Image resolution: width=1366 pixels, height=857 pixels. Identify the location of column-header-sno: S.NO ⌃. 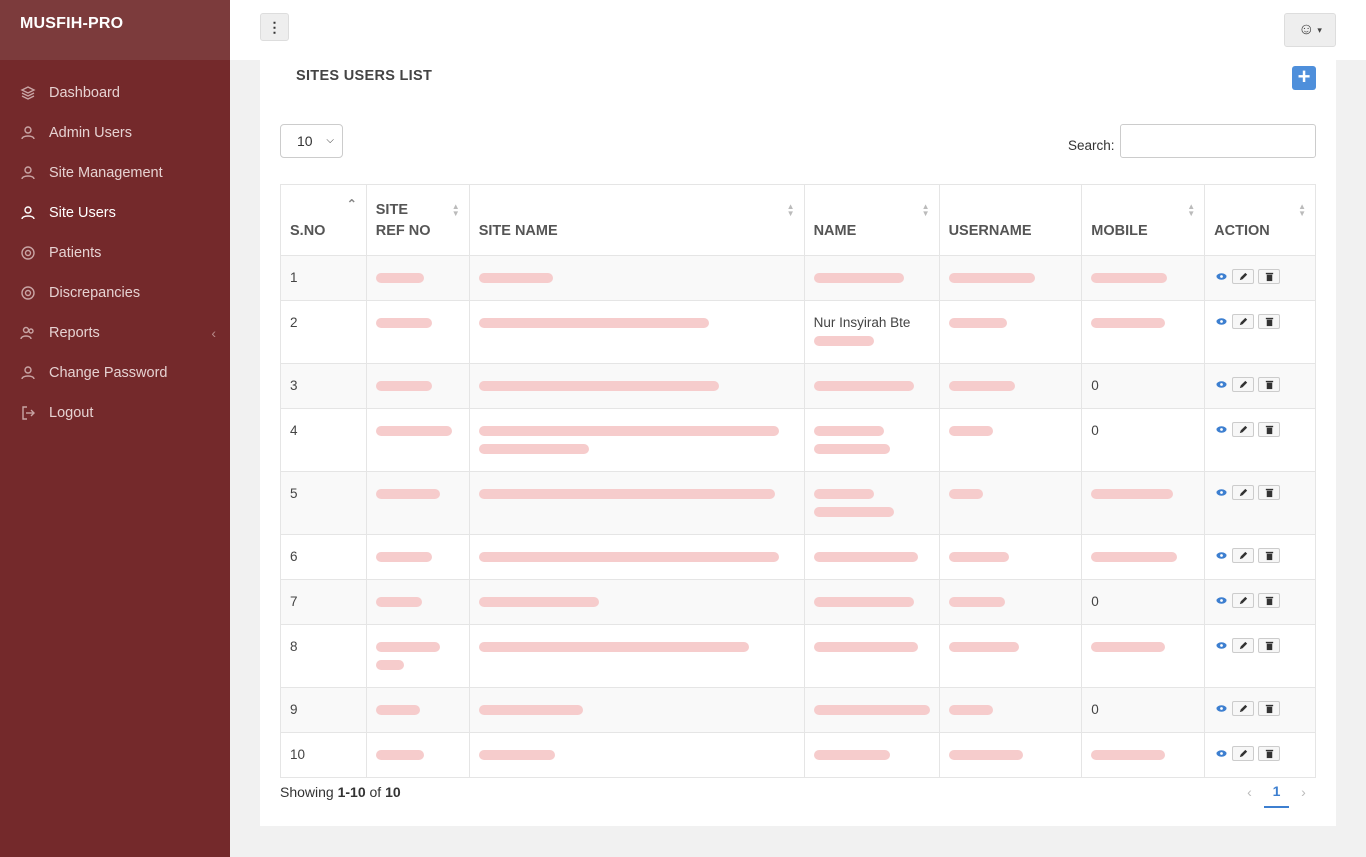
(323, 220).